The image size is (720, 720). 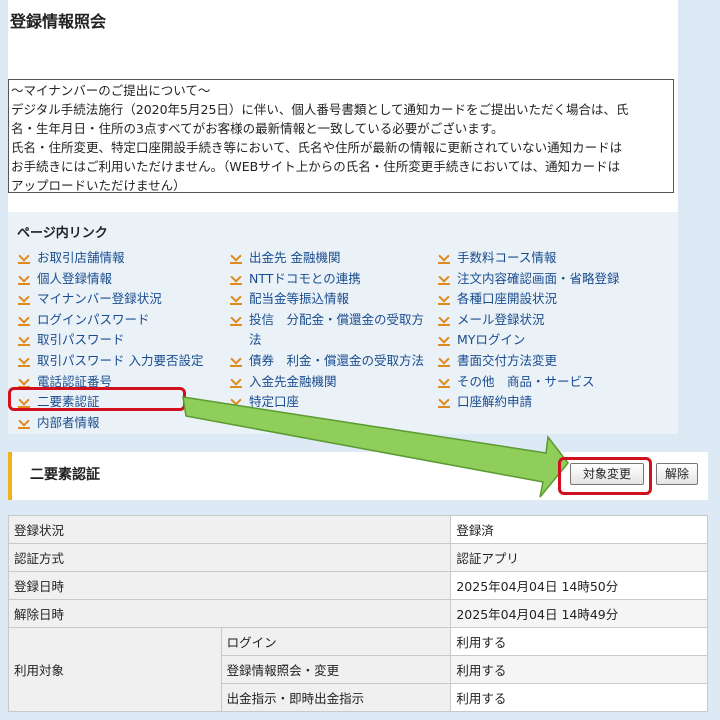 I want to click on annotation-arrow, so click(x=375, y=447).